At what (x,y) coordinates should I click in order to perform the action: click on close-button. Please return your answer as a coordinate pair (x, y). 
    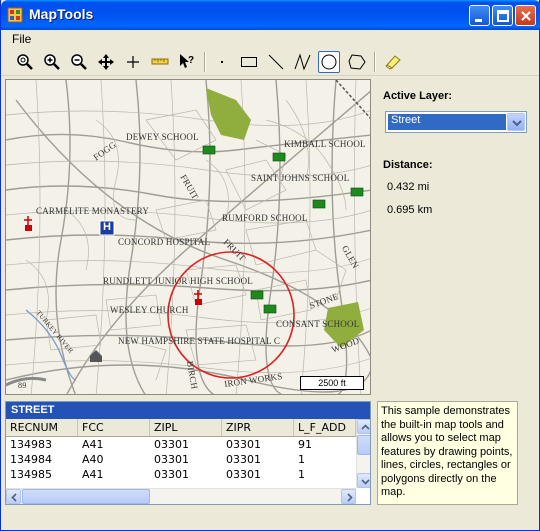
    Looking at the image, I should click on (525, 15).